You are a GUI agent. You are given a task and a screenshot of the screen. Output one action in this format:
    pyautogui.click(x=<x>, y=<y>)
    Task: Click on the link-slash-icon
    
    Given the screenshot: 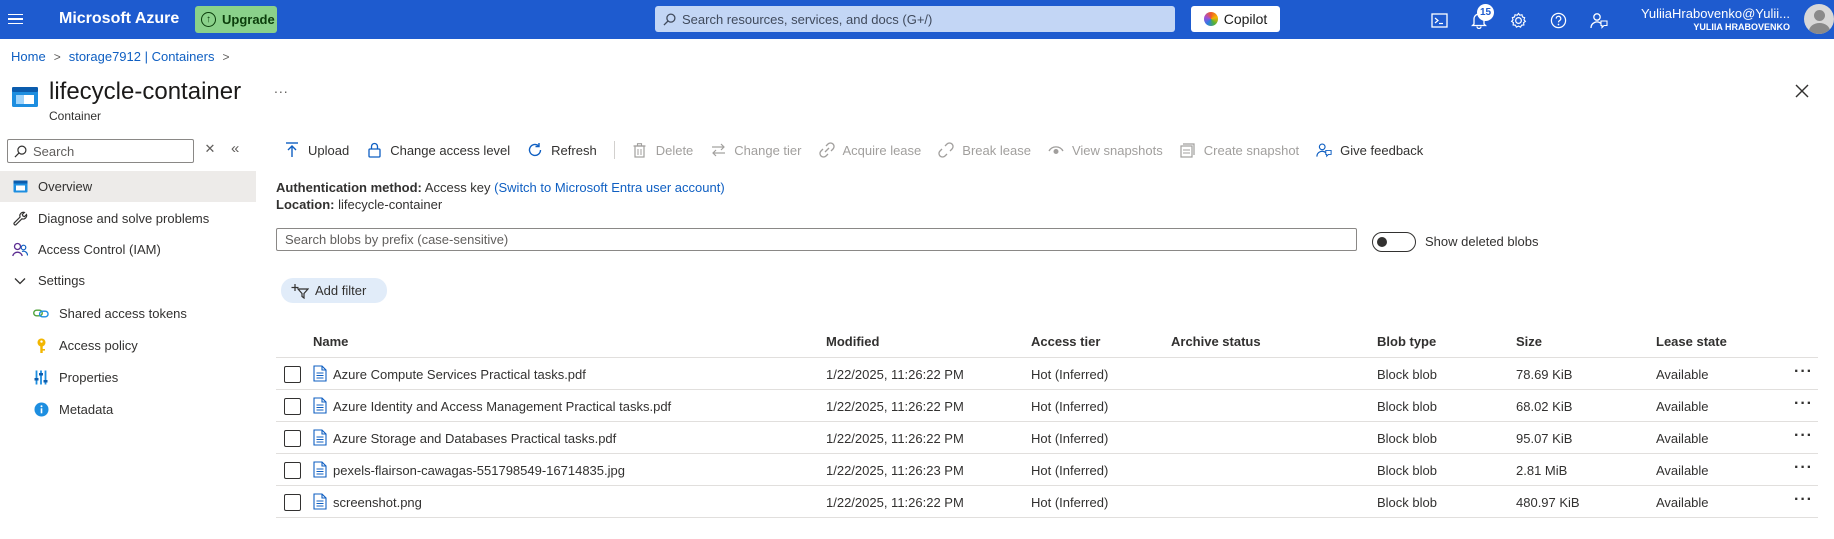 What is the action you would take?
    pyautogui.click(x=826, y=150)
    